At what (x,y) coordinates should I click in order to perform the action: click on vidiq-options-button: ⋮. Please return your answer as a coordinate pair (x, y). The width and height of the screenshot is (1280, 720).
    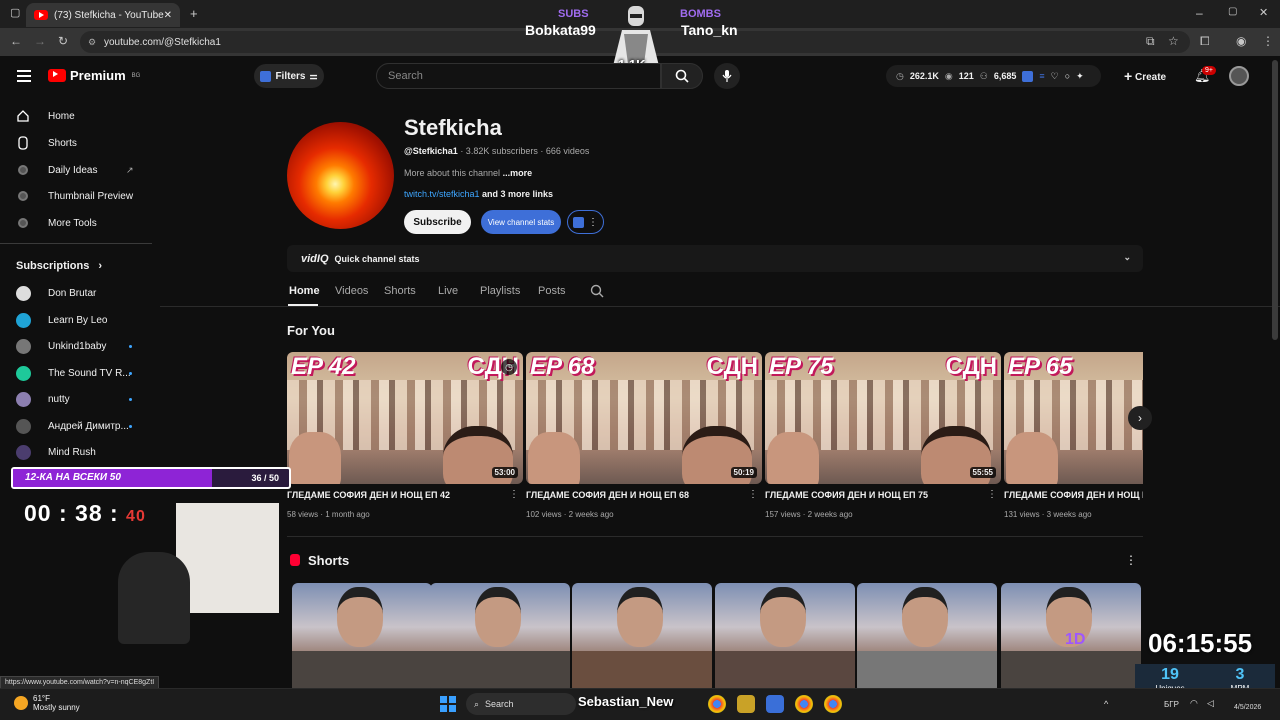
    Looking at the image, I should click on (585, 222).